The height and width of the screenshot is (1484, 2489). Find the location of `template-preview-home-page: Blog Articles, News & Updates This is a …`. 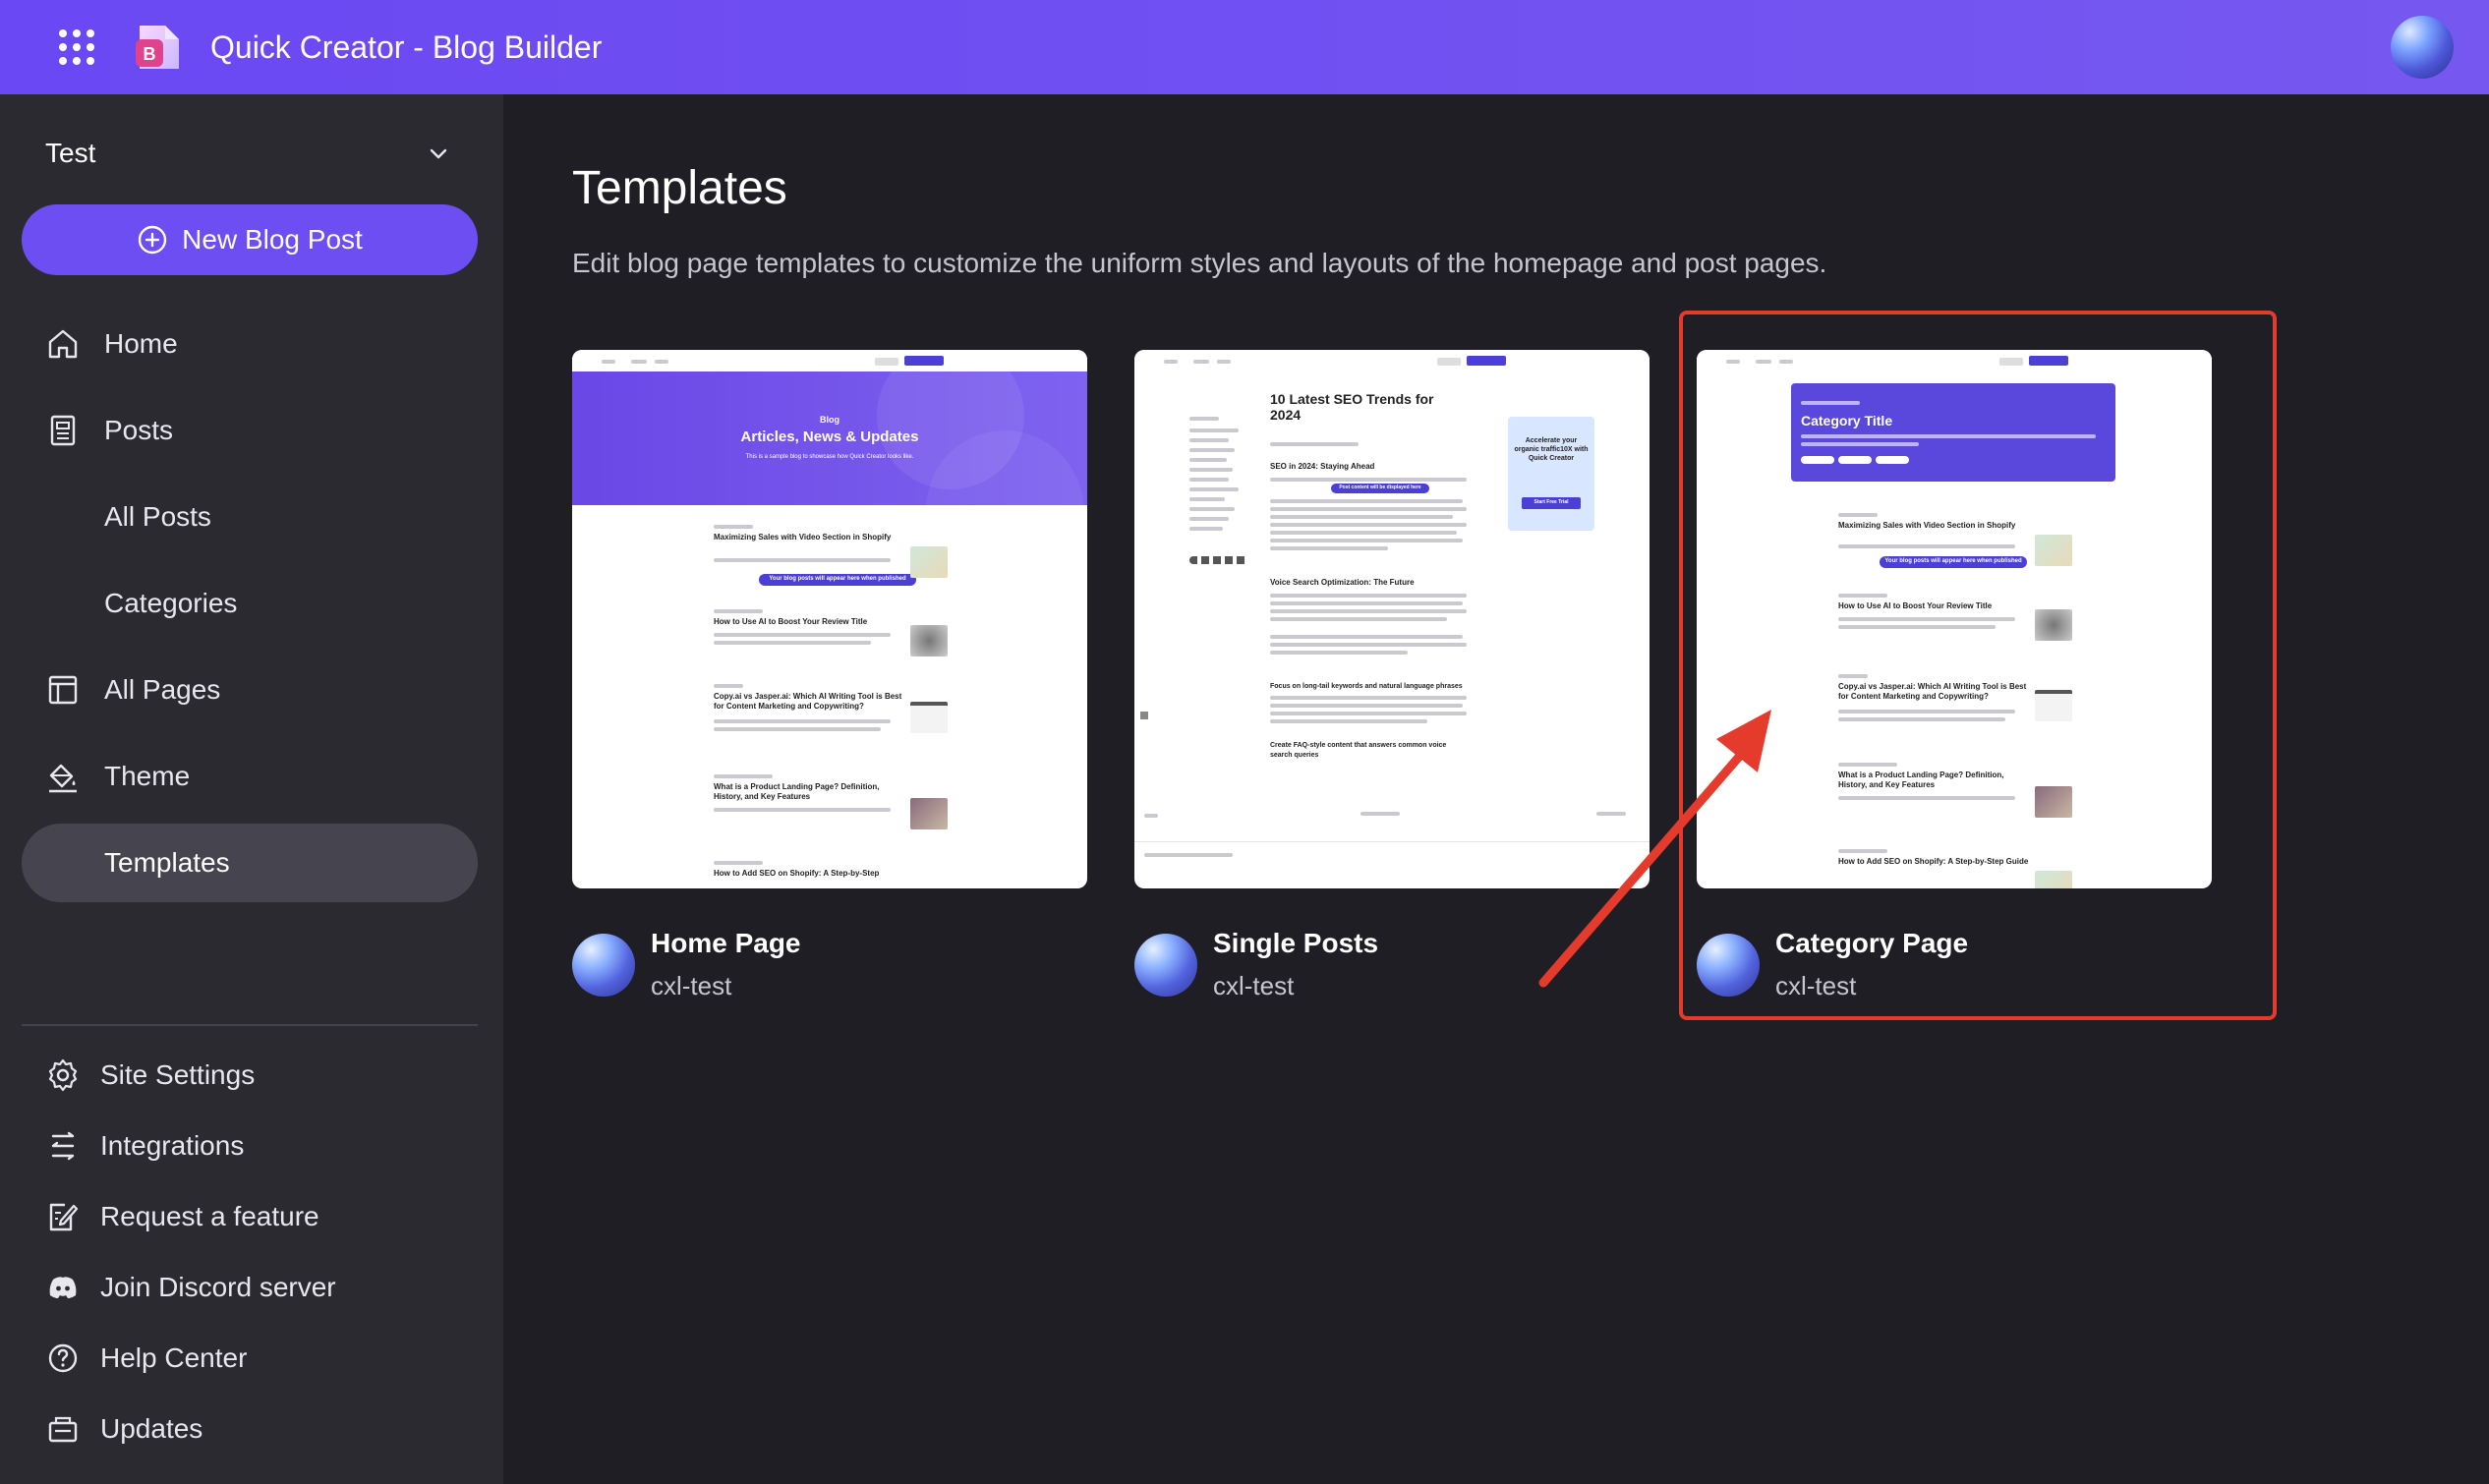

template-preview-home-page: Blog Articles, News & Updates This is a … is located at coordinates (829, 619).